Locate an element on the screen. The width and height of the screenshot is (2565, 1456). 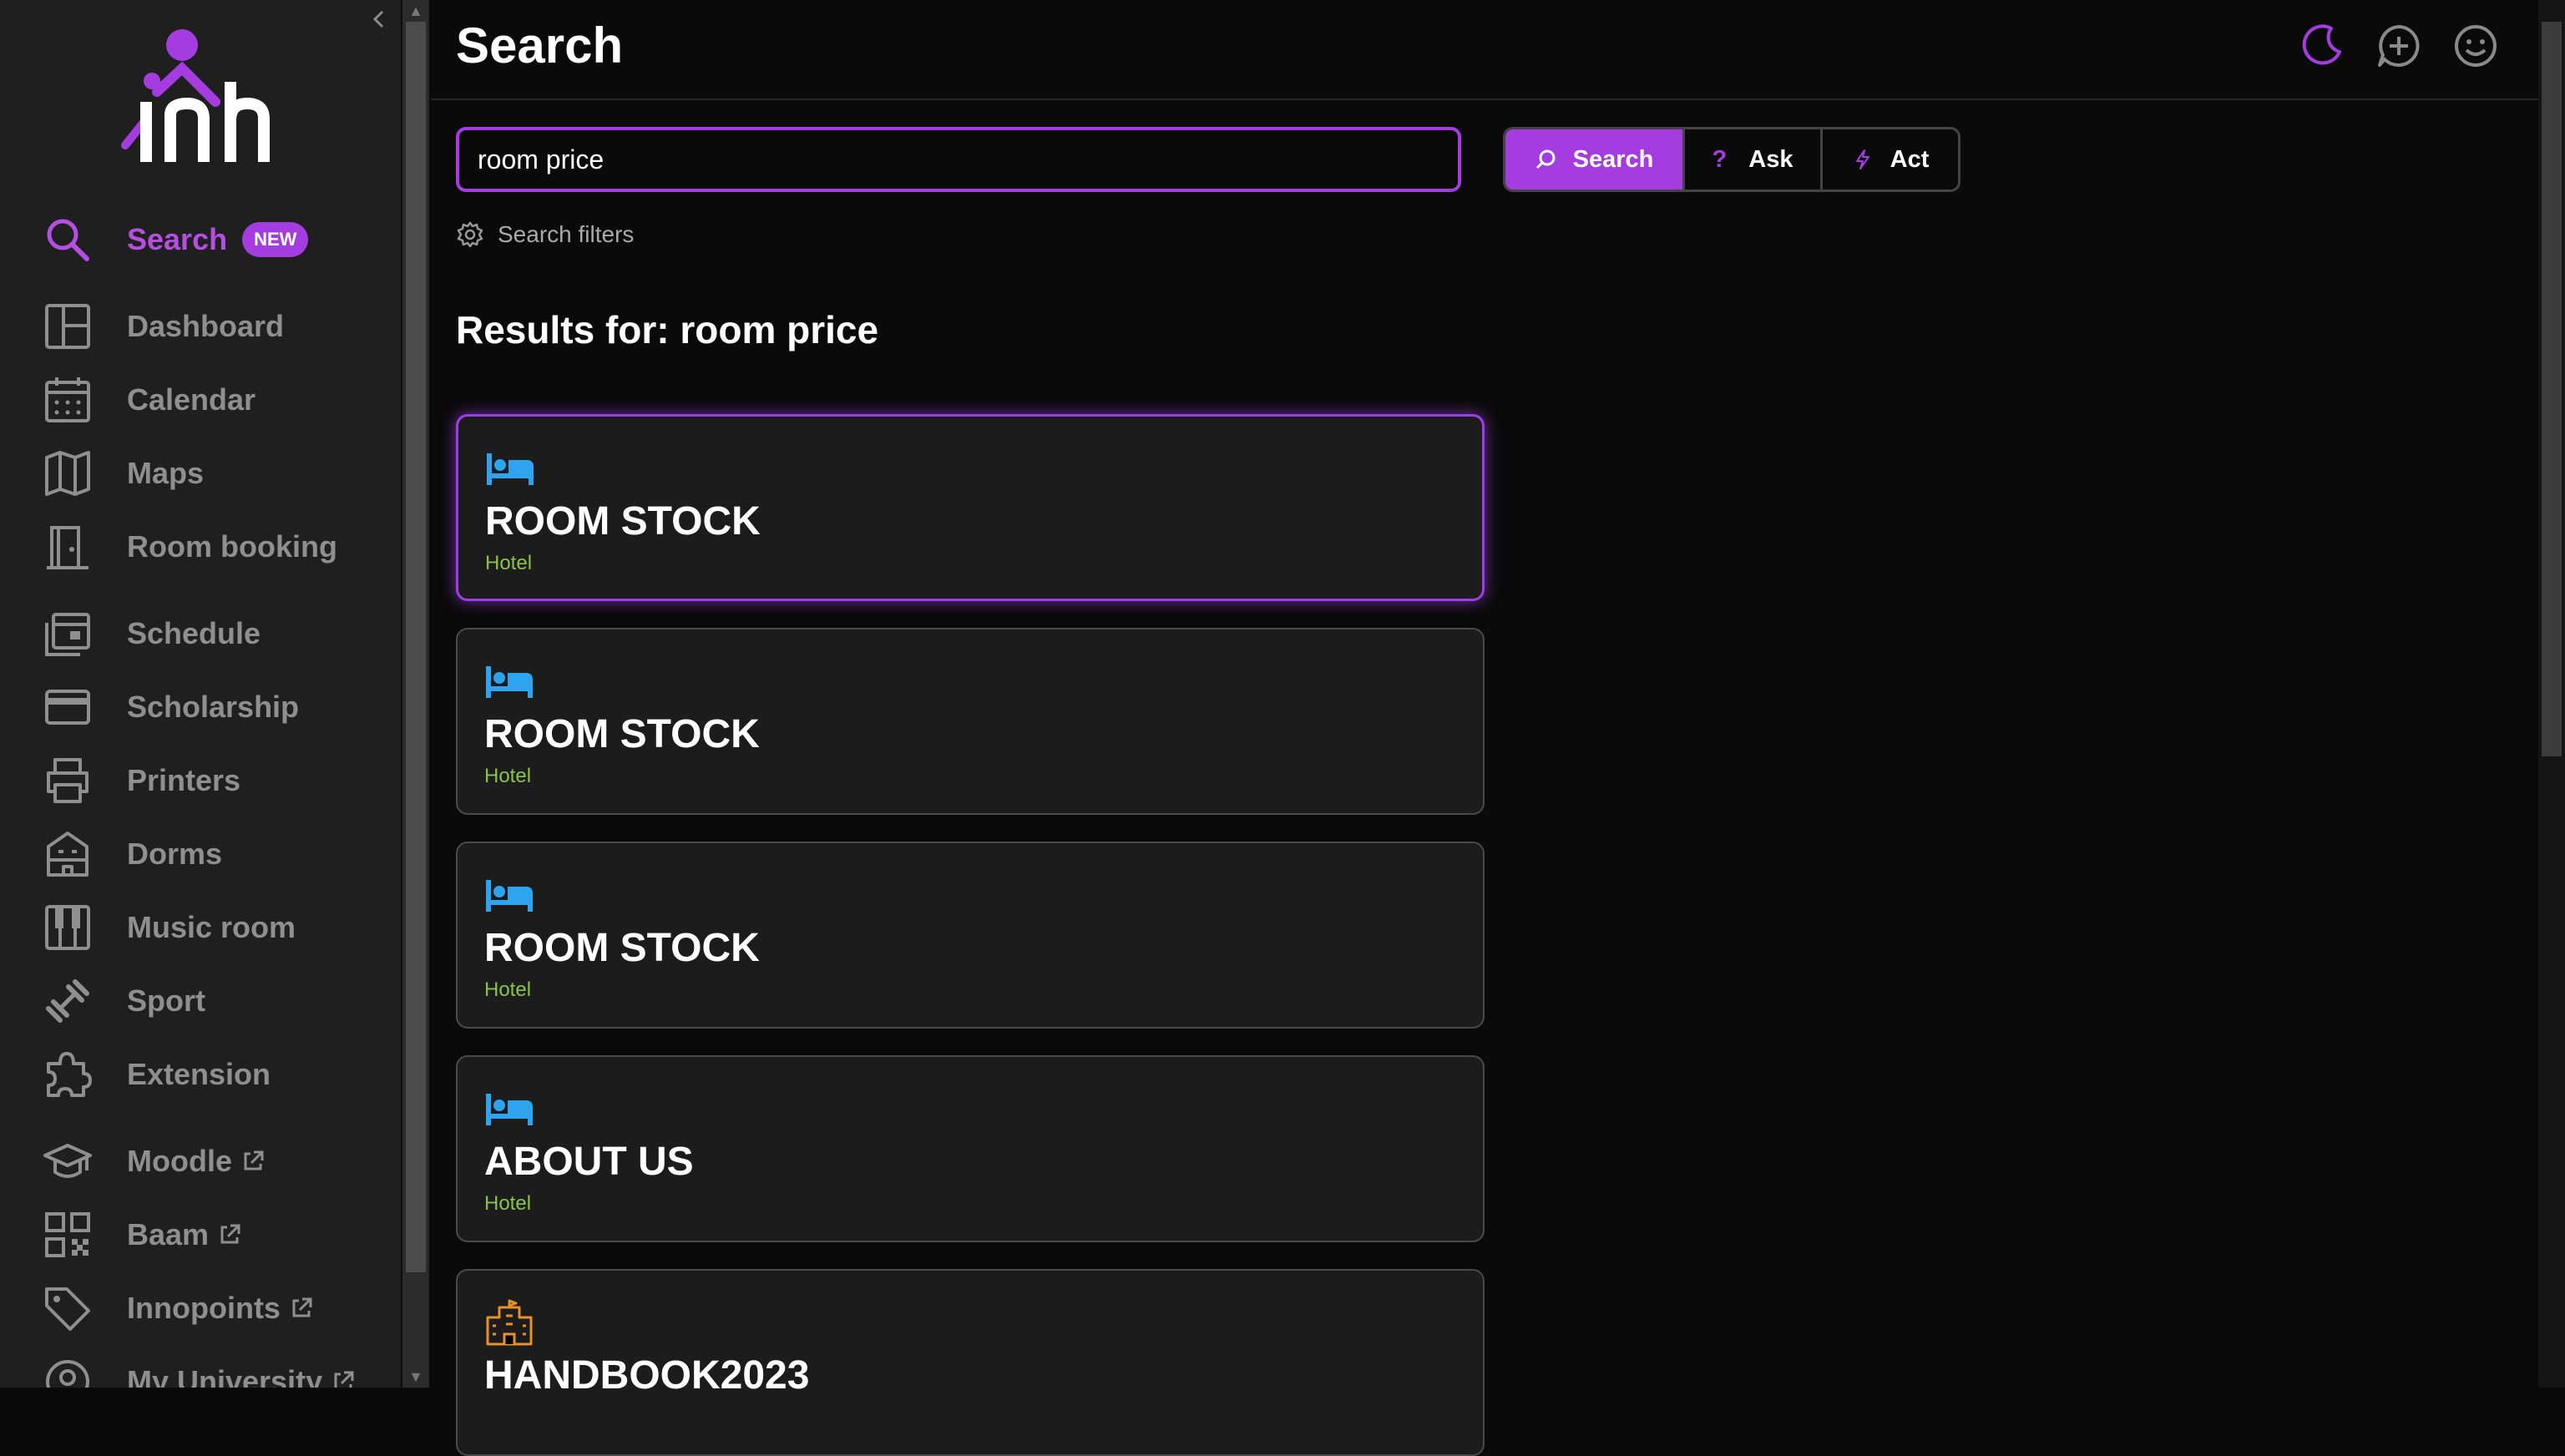
sidebar-item-scholarship: Scholarship is located at coordinates (169, 707).